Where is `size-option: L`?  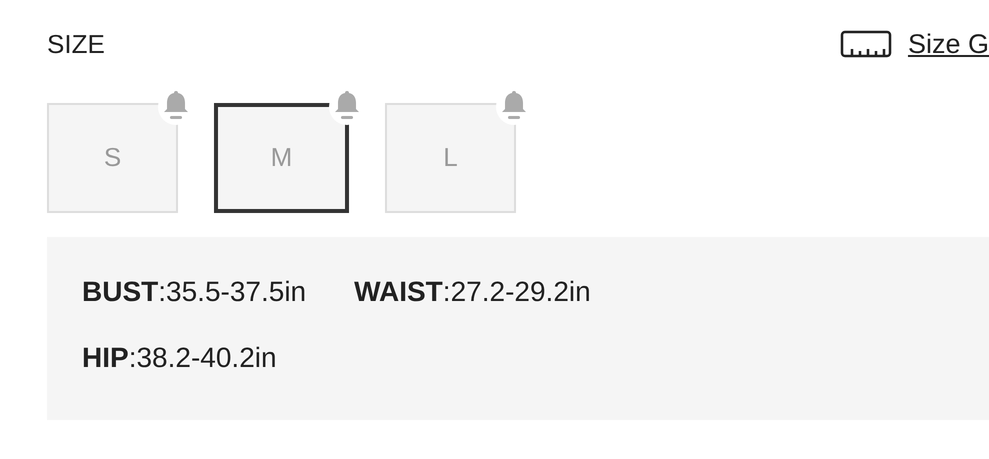 size-option: L is located at coordinates (450, 157).